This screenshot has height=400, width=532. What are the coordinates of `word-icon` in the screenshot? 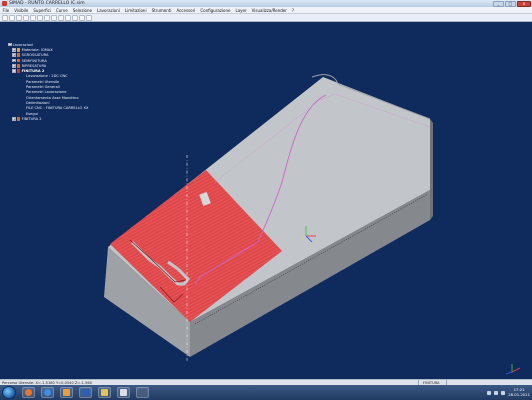 It's located at (85, 392).